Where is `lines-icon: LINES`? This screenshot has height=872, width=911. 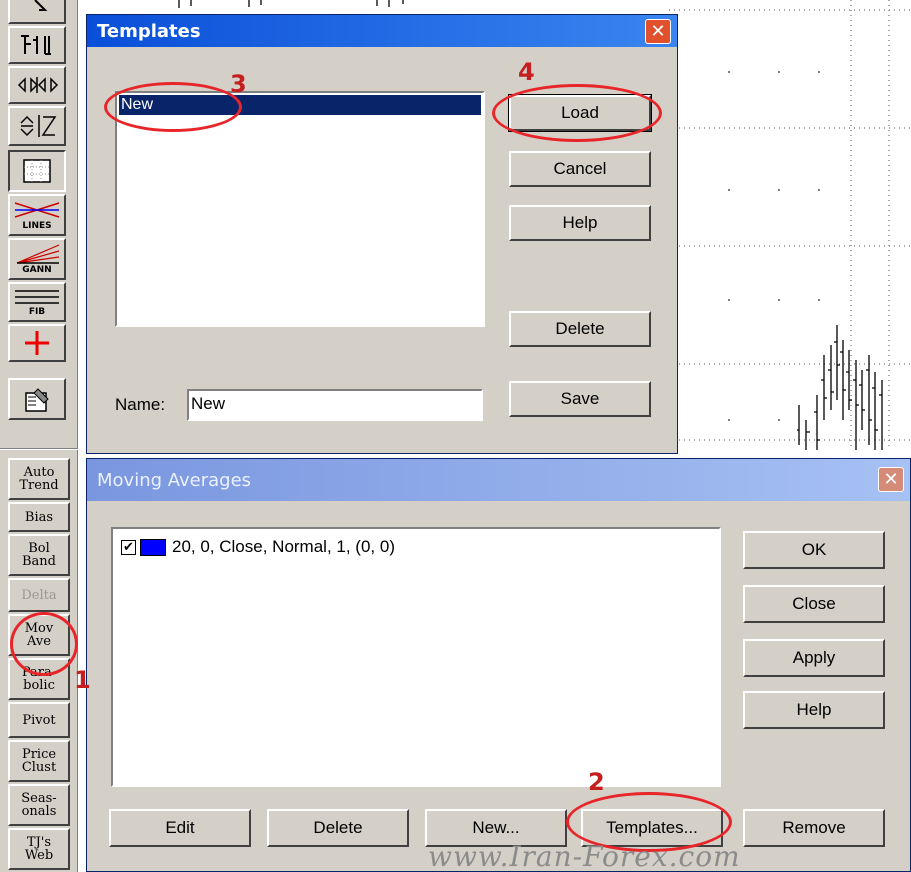
lines-icon: LINES is located at coordinates (37, 215).